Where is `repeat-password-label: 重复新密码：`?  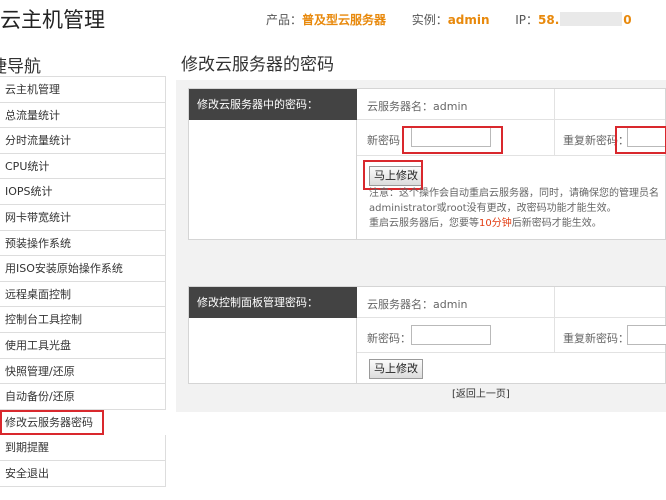
repeat-password-label: 重复新密码： is located at coordinates (596, 338).